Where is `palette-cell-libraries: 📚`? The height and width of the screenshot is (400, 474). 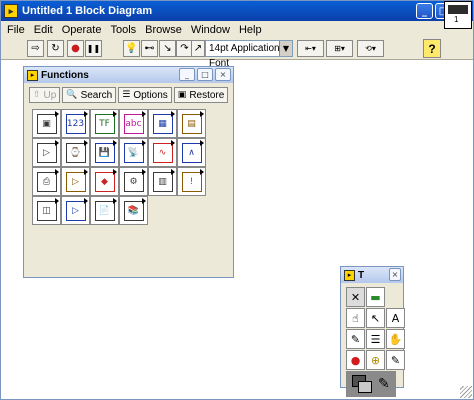 palette-cell-libraries: 📚 is located at coordinates (133, 210).